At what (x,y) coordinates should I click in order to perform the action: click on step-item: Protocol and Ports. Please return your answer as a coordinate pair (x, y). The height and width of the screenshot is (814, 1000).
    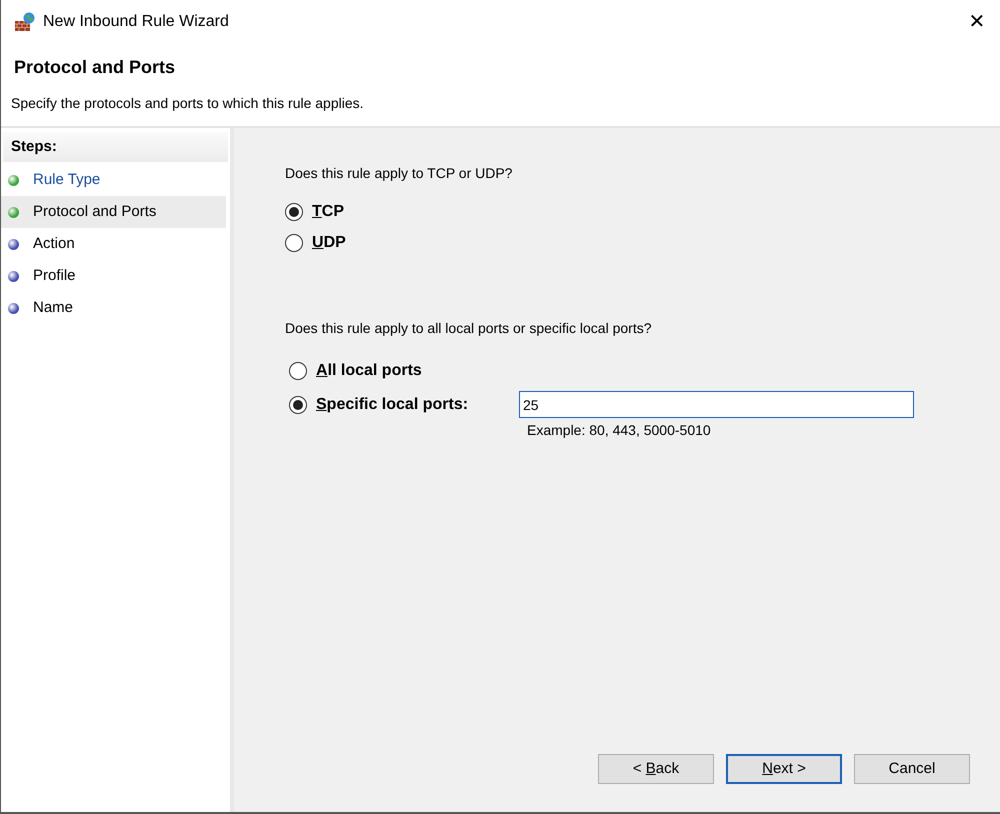
    Looking at the image, I should click on (113, 212).